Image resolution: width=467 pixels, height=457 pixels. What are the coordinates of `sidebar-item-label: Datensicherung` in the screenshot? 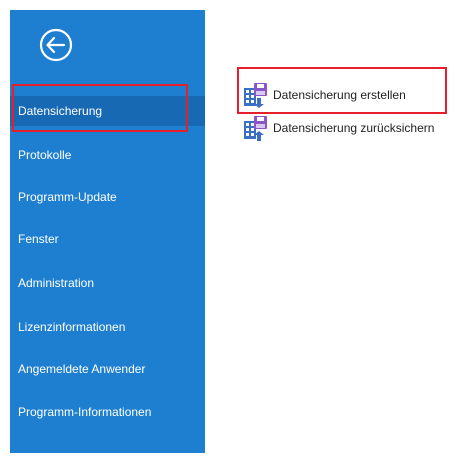 It's located at (60, 111).